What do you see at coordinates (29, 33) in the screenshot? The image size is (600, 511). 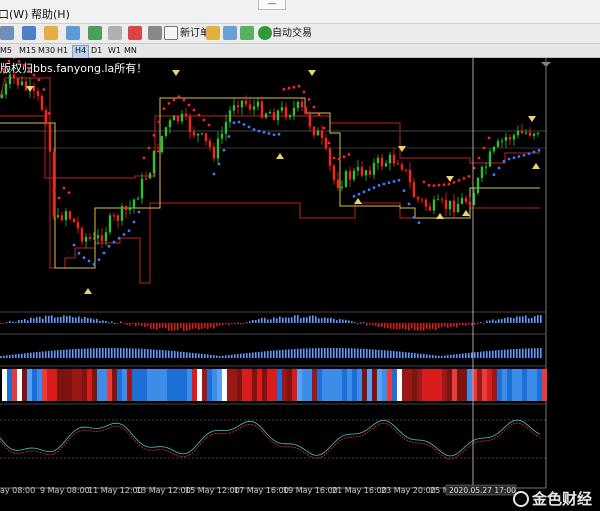 I see `profiles-icon` at bounding box center [29, 33].